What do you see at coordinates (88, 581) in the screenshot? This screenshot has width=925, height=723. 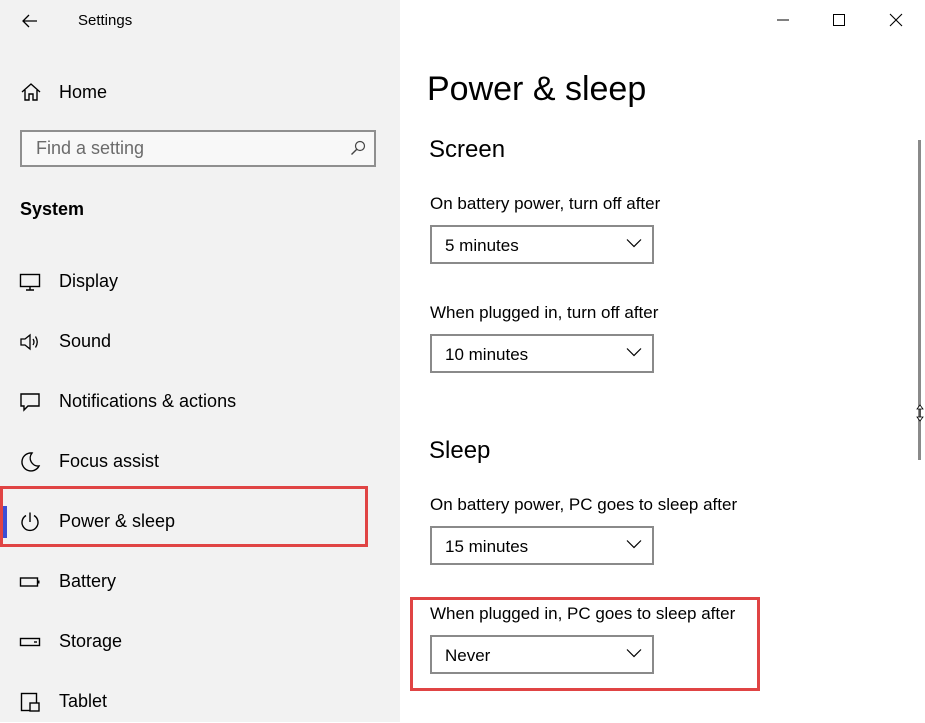 I see `sidebar-item-label: Battery` at bounding box center [88, 581].